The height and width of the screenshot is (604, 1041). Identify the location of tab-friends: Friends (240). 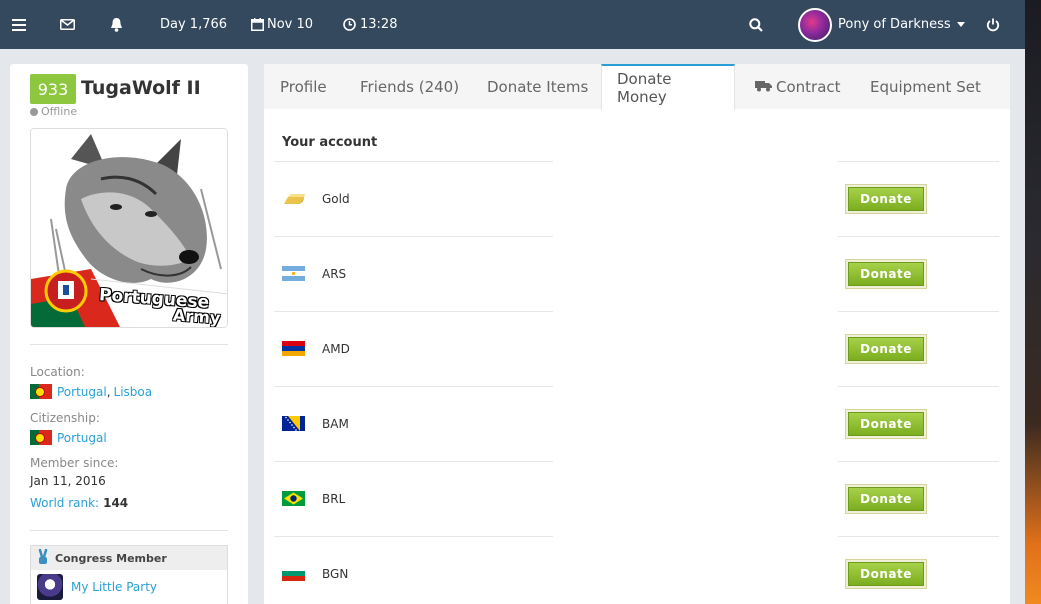
(409, 86).